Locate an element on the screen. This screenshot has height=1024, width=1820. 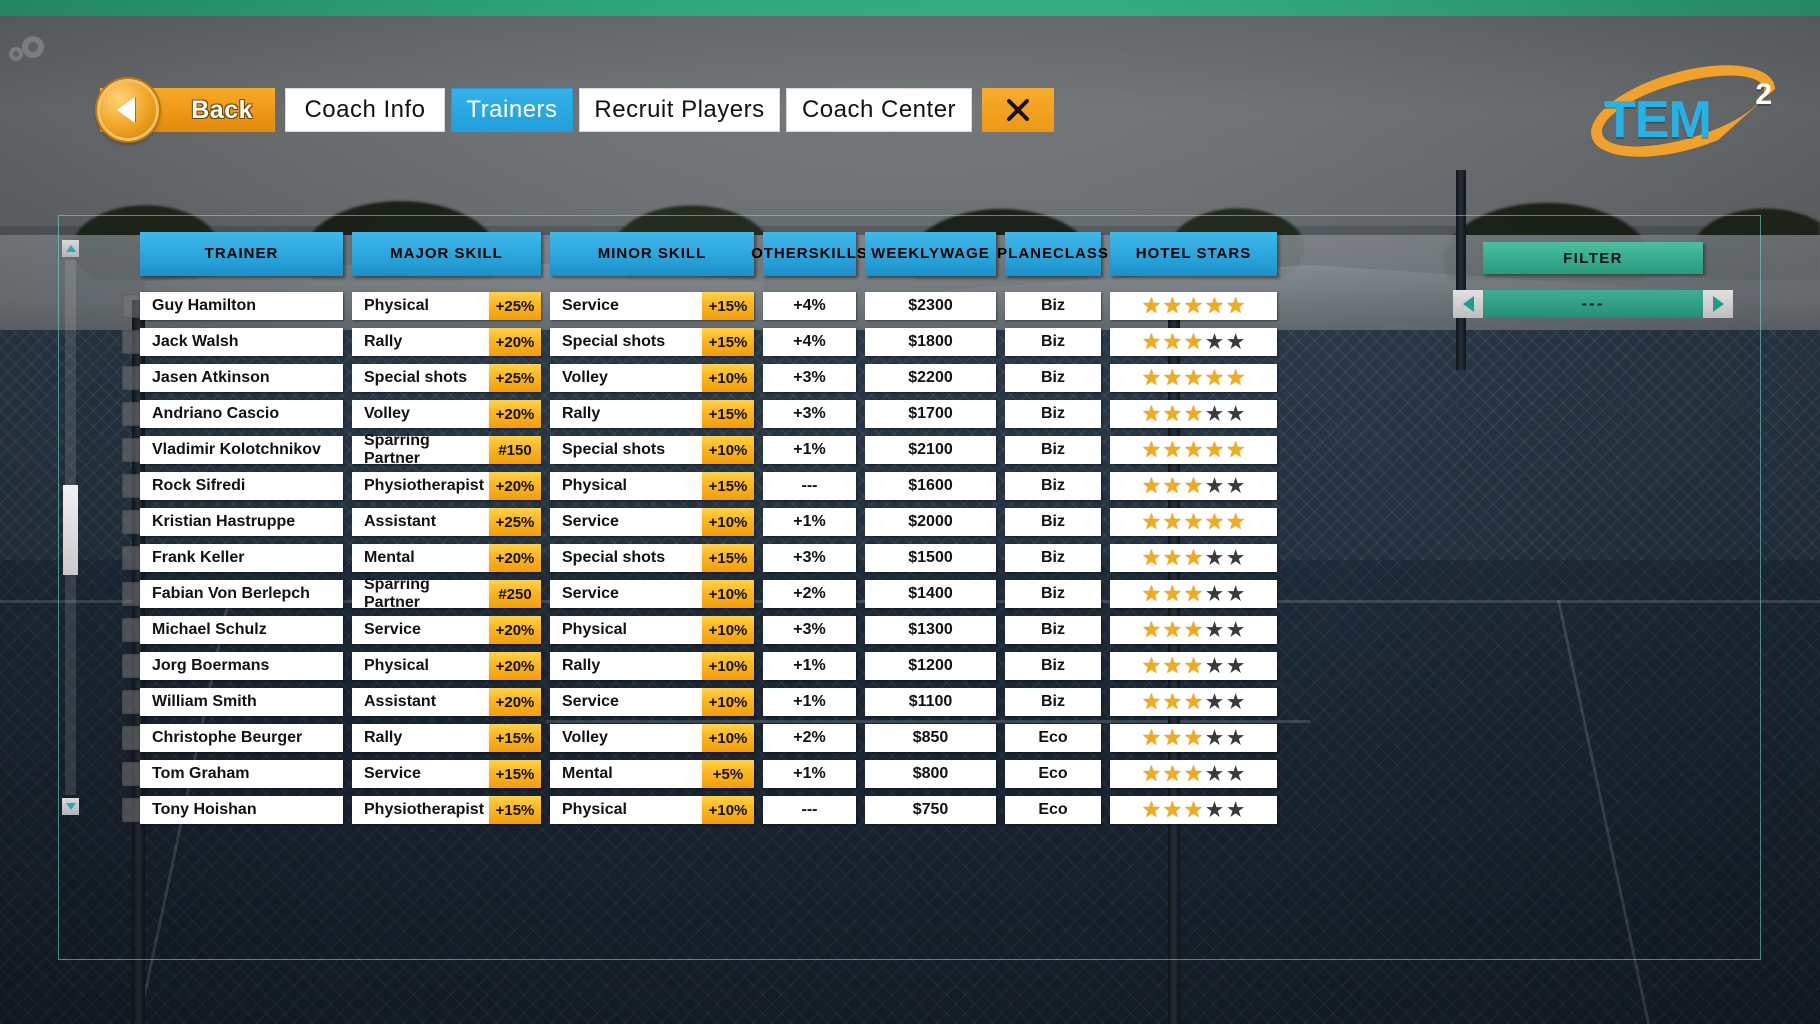
filter-next-button is located at coordinates (1718, 304).